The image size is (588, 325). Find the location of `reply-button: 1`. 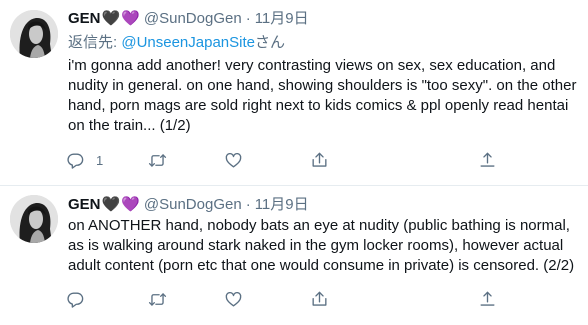

reply-button: 1 is located at coordinates (84, 160).